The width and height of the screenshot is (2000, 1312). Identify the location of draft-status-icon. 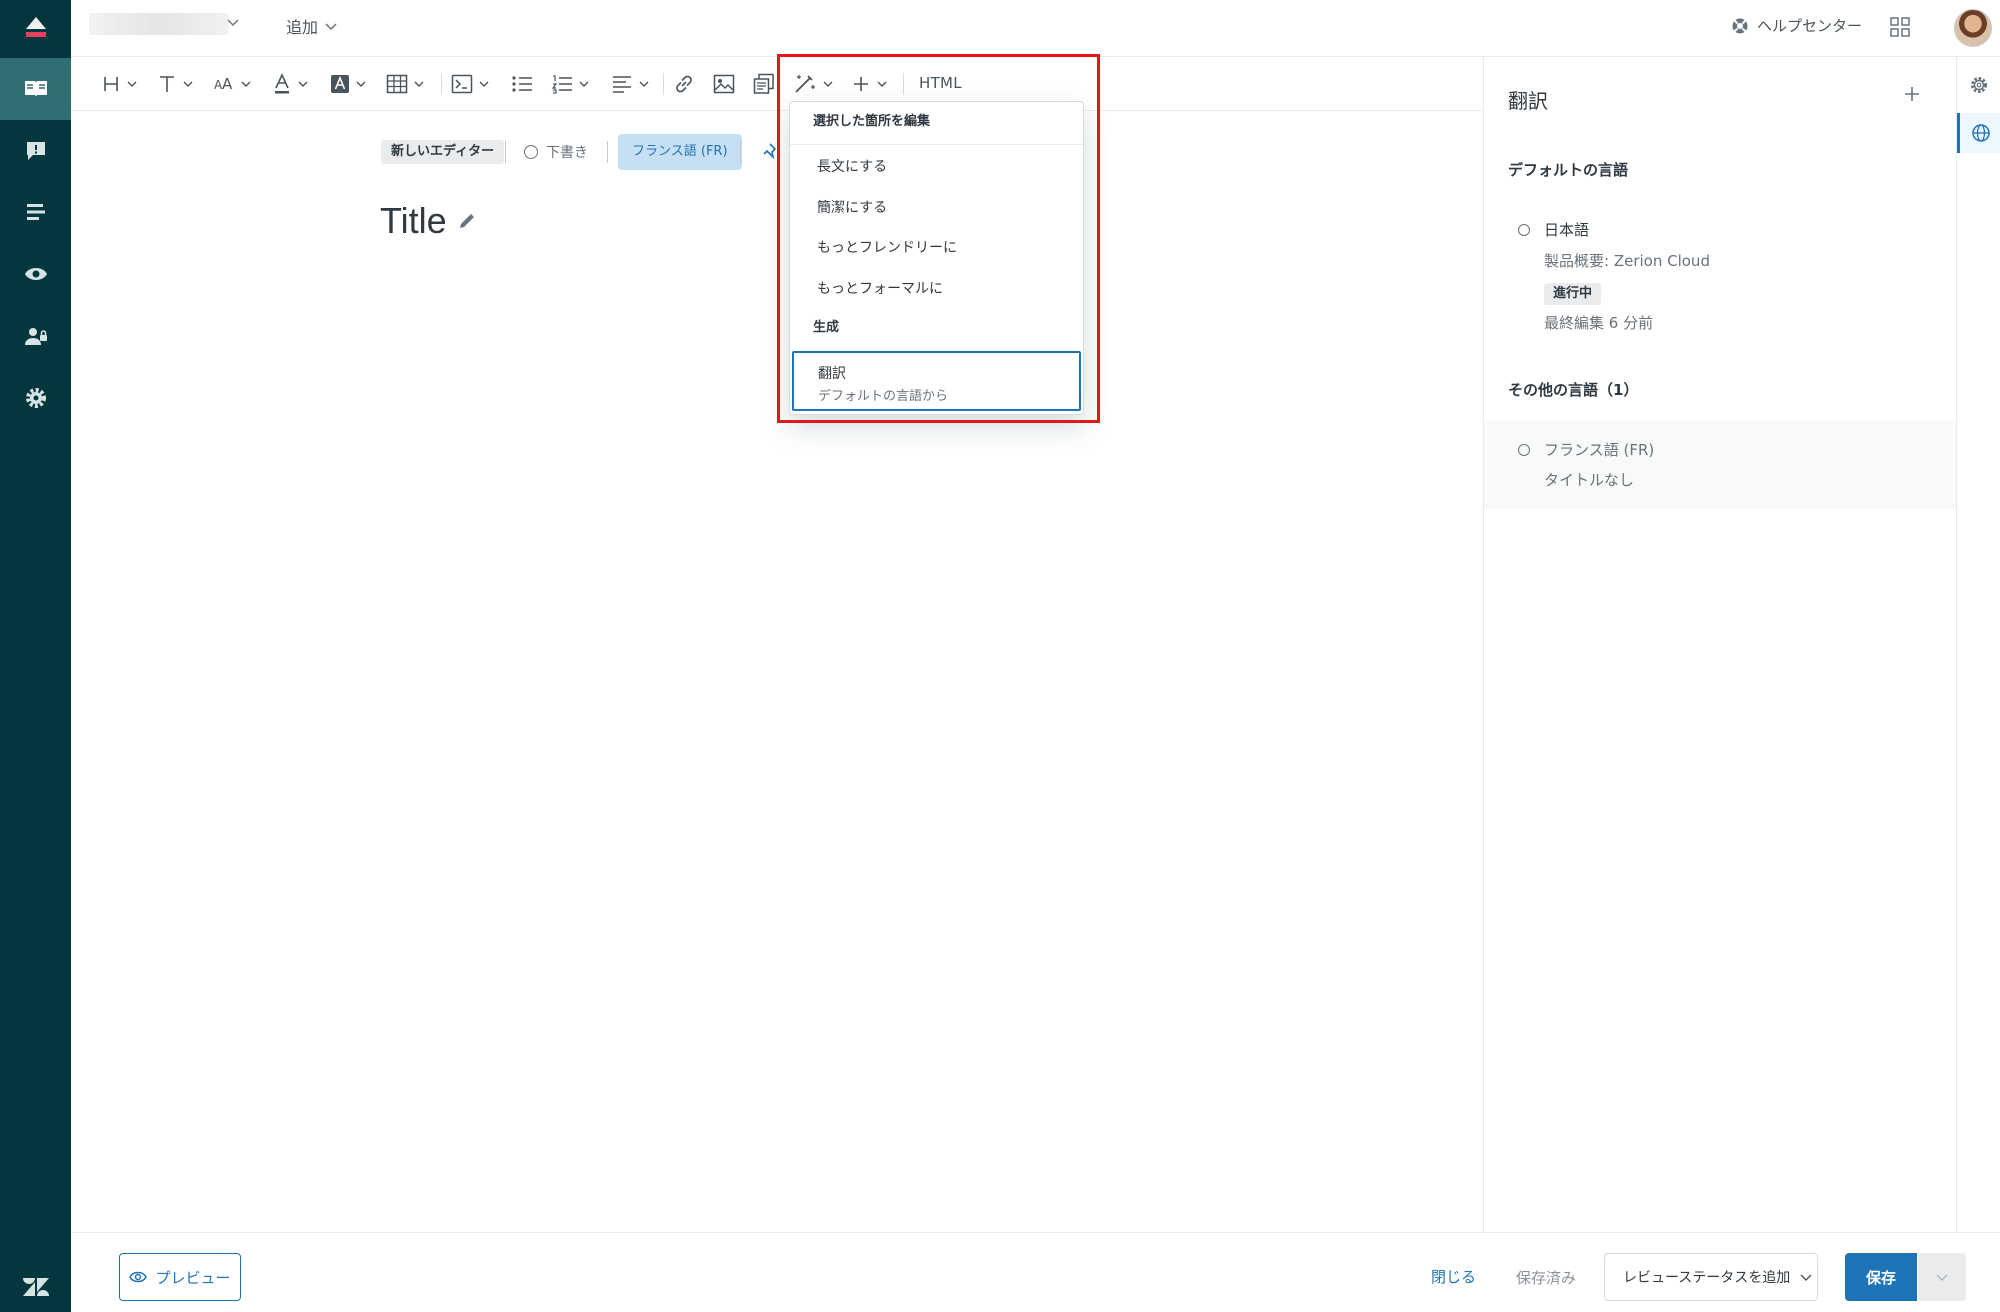
(531, 152).